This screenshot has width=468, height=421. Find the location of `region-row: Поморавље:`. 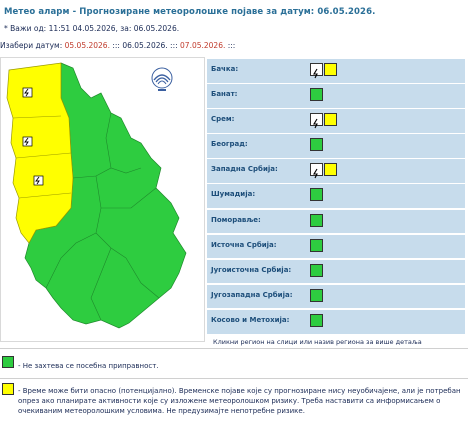

region-row: Поморавље: is located at coordinates (336, 221).